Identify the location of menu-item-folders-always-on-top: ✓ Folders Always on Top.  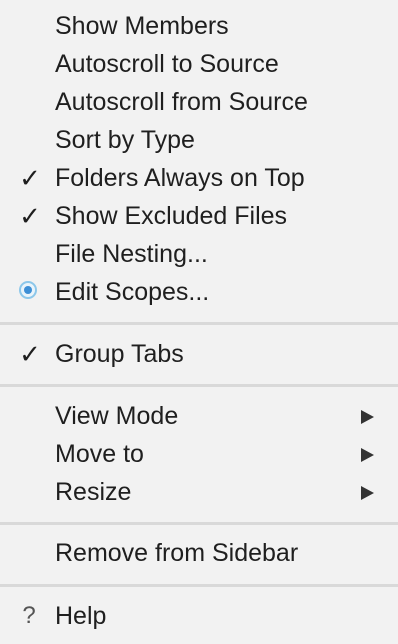
(199, 178).